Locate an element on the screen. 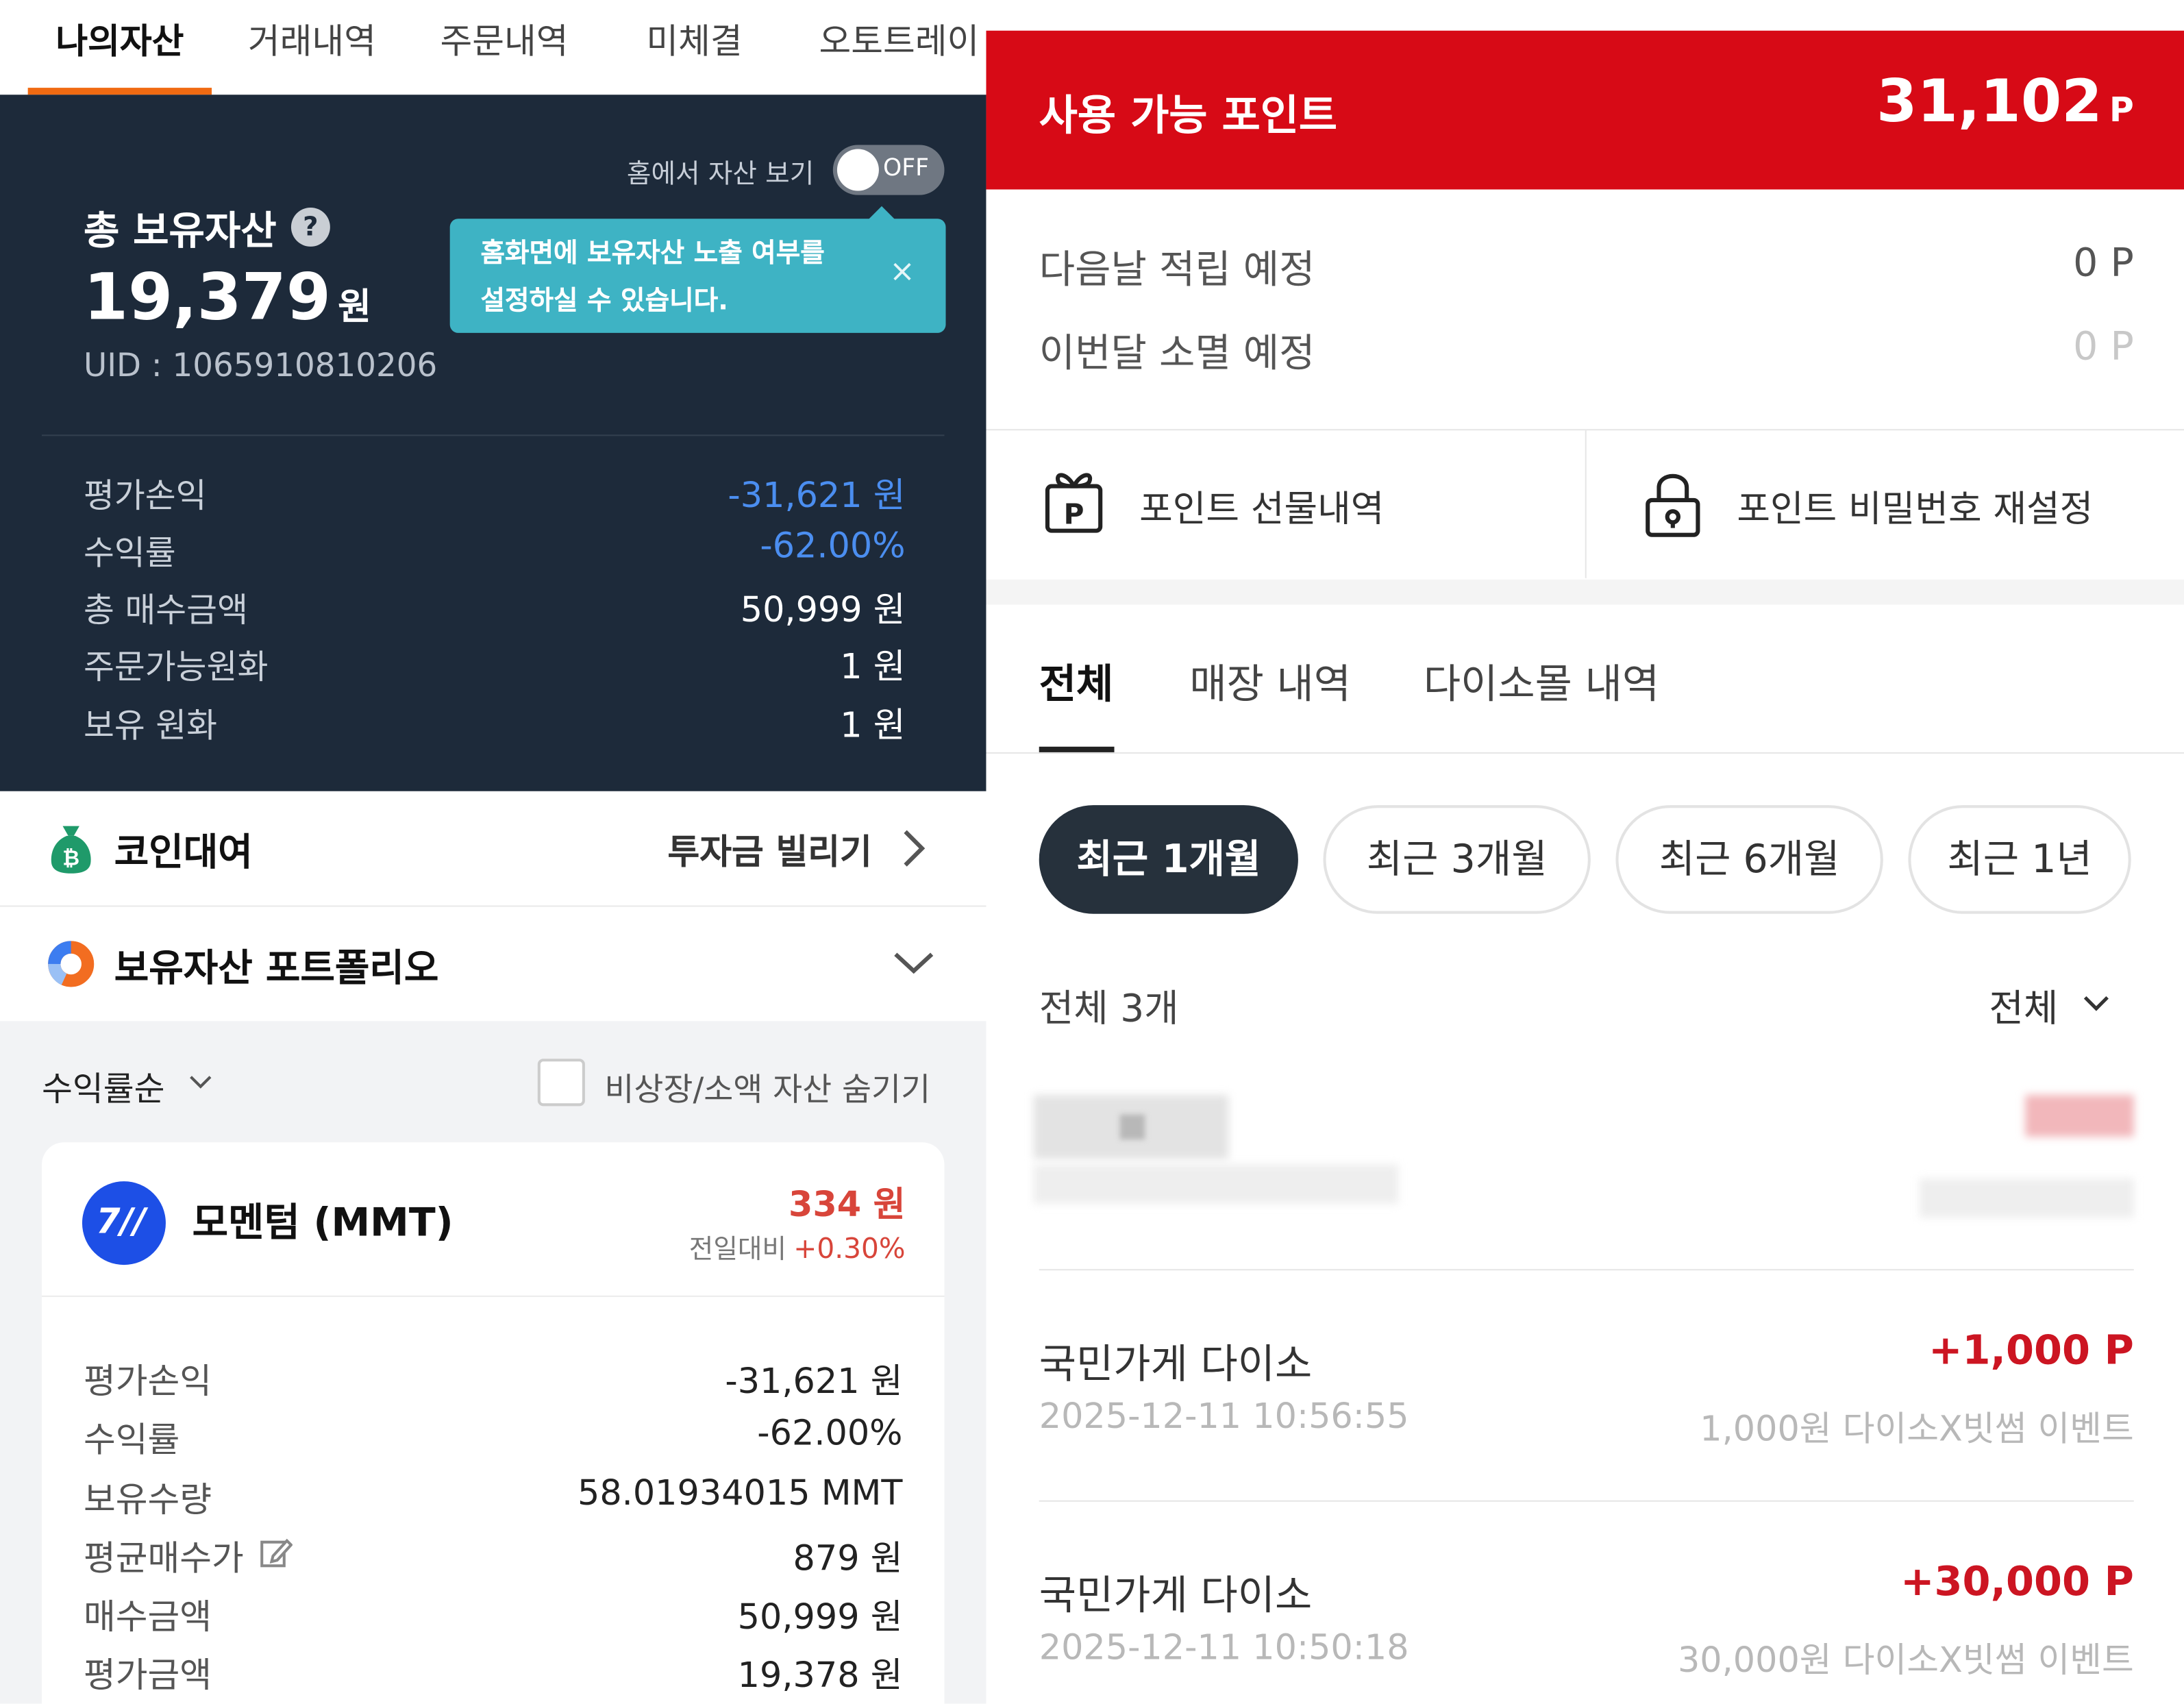  change-value: +0.30% is located at coordinates (849, 1248).